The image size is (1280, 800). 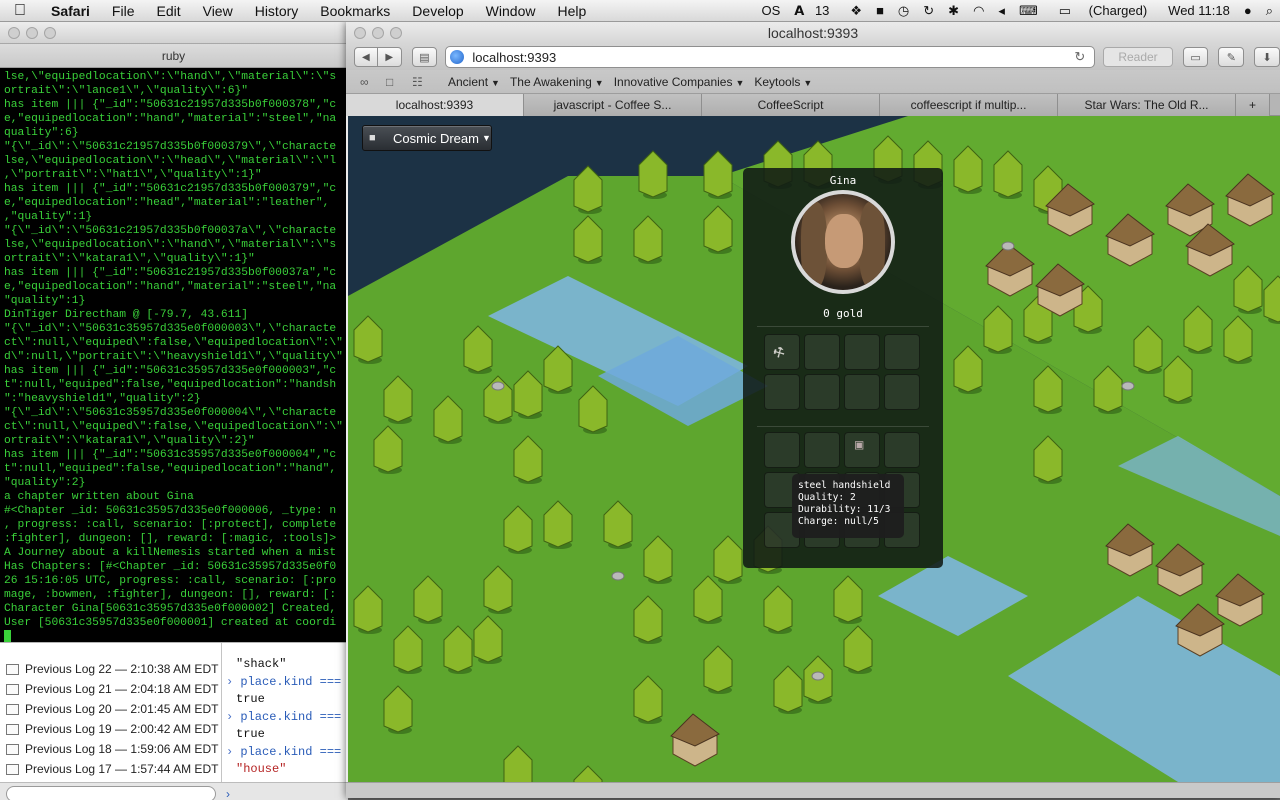 What do you see at coordinates (859, 445) in the screenshot?
I see `shield-icon: ▣` at bounding box center [859, 445].